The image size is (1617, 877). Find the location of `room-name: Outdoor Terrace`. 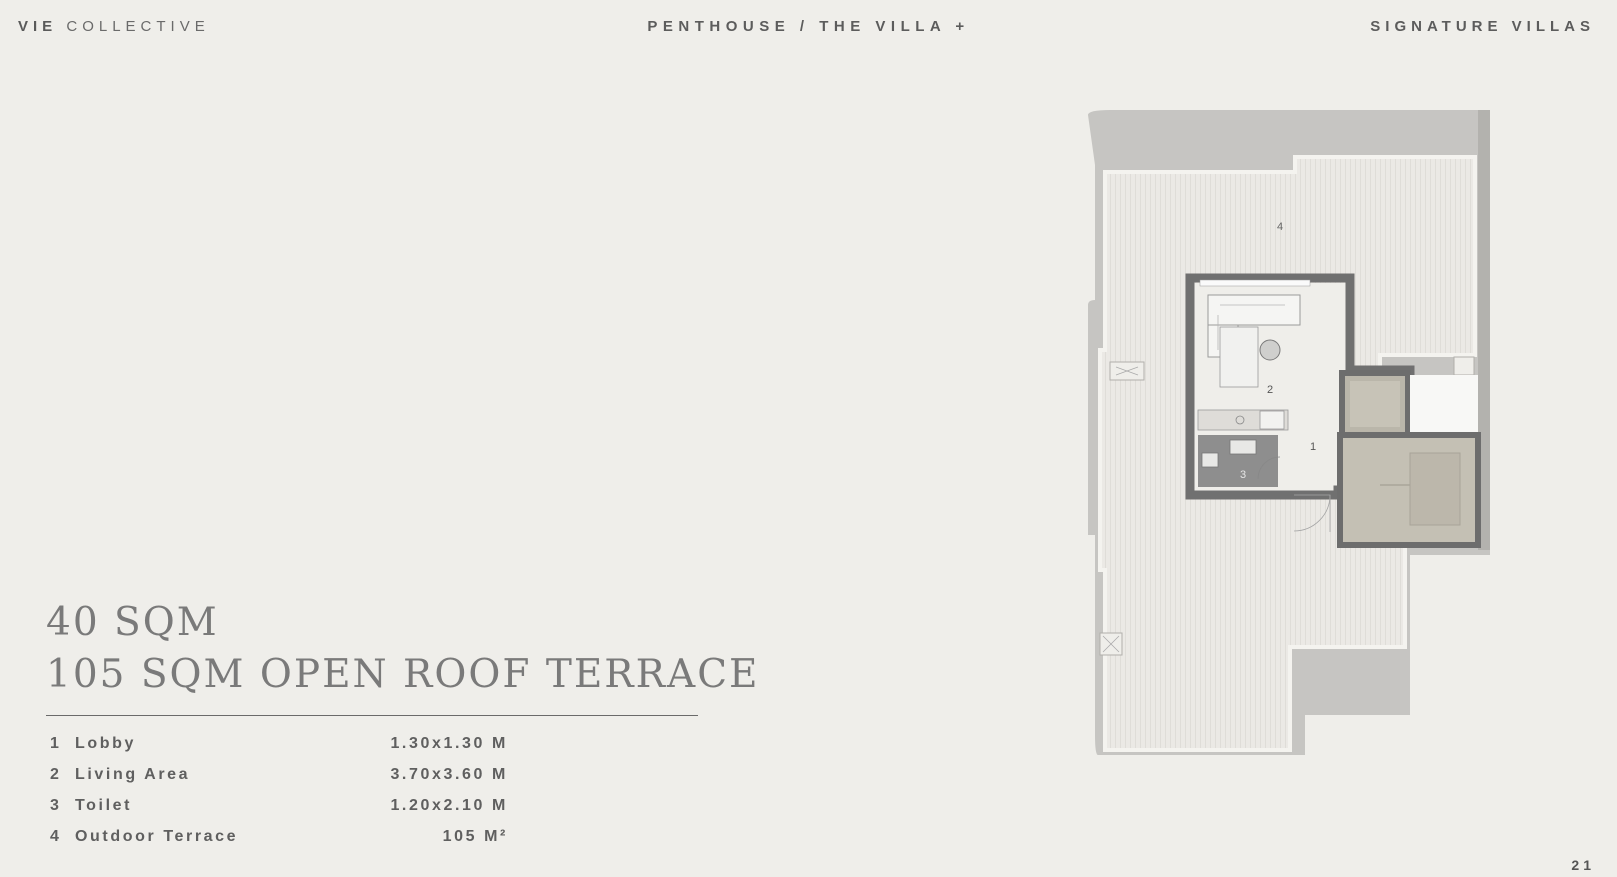

room-name: Outdoor Terrace is located at coordinates (157, 836).